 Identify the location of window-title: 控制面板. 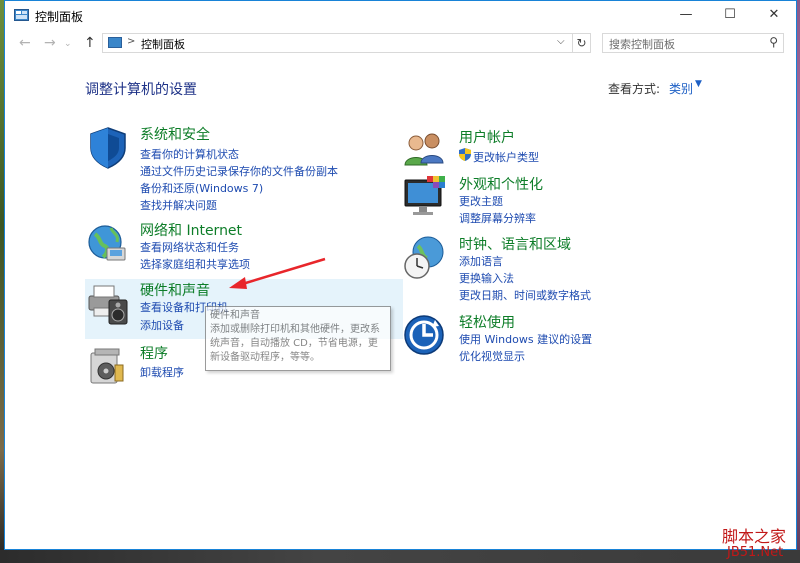
(59, 17).